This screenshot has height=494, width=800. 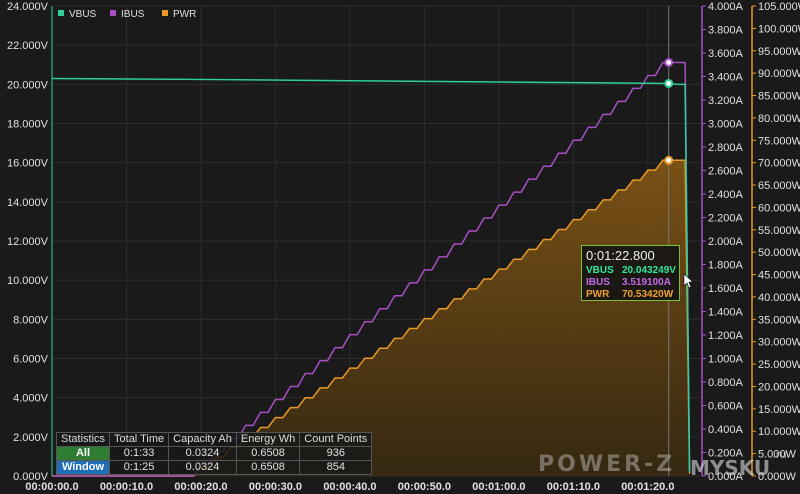 What do you see at coordinates (646, 282) in the screenshot?
I see `tooltip-value: 3.519100A` at bounding box center [646, 282].